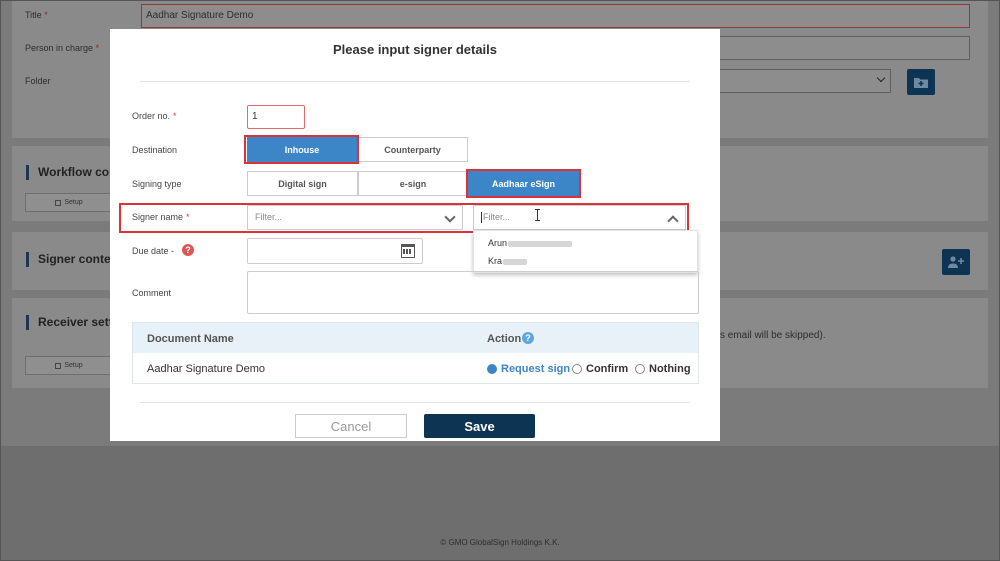  I want to click on chevron-up-icon, so click(673, 221).